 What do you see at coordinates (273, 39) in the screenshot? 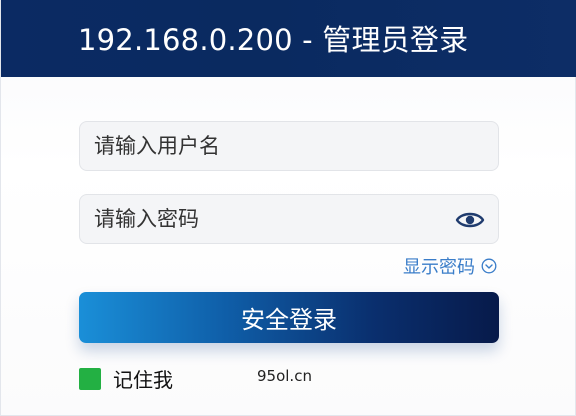
I see `page-title: 192.168.0.200 - 管理员登录` at bounding box center [273, 39].